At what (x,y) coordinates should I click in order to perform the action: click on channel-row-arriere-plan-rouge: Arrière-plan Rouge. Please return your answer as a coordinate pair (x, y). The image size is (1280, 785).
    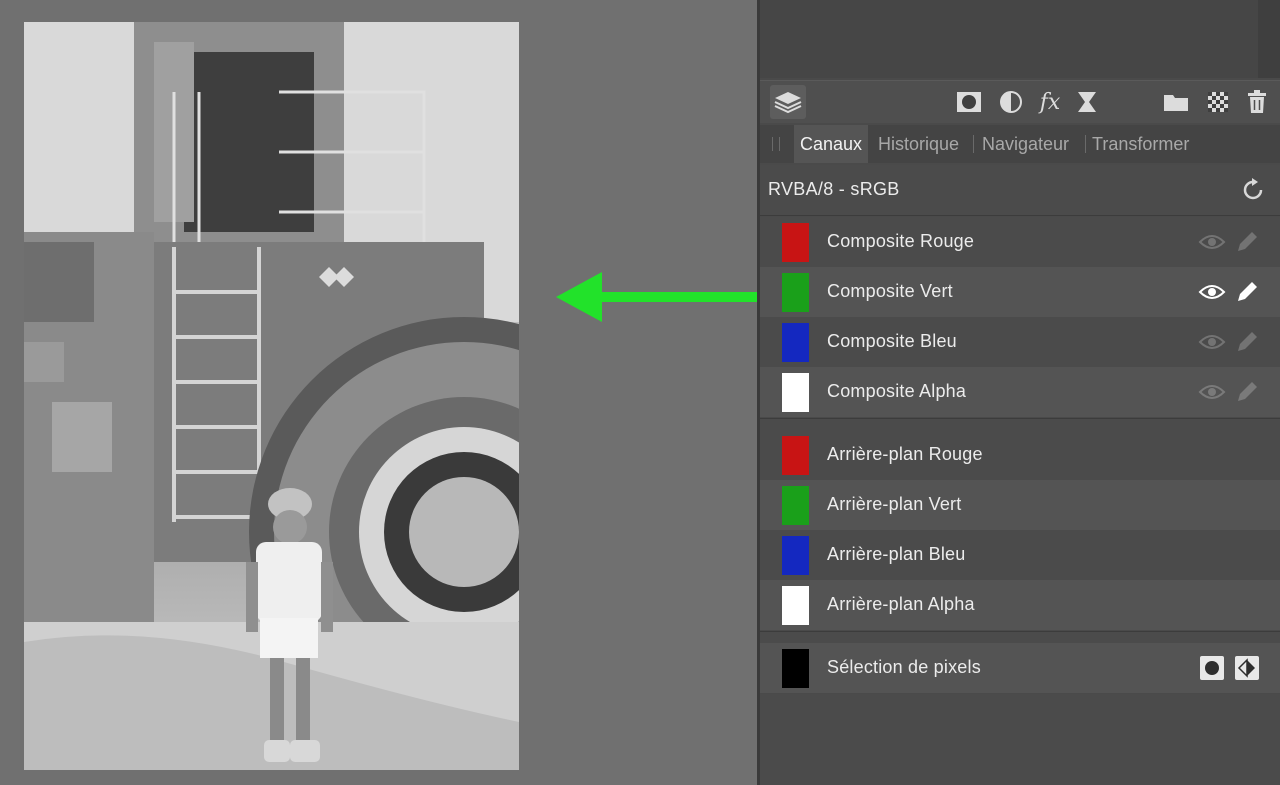
    Looking at the image, I should click on (1020, 455).